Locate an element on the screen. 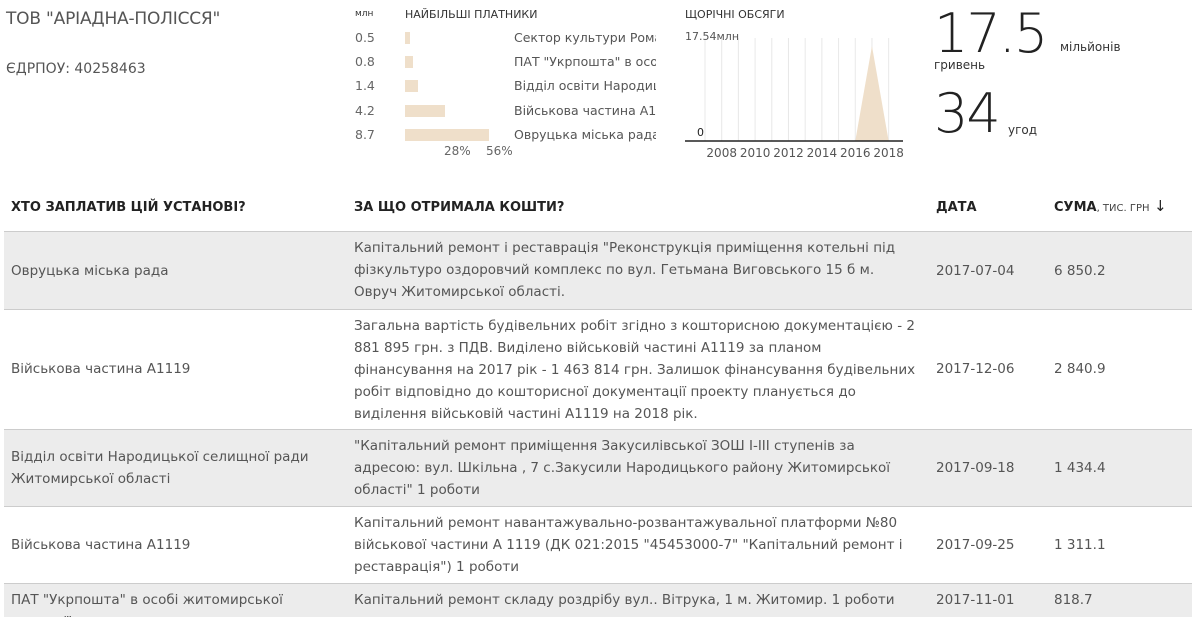 The image size is (1198, 617). payer-name: Сектор культури Романі is located at coordinates (585, 37).